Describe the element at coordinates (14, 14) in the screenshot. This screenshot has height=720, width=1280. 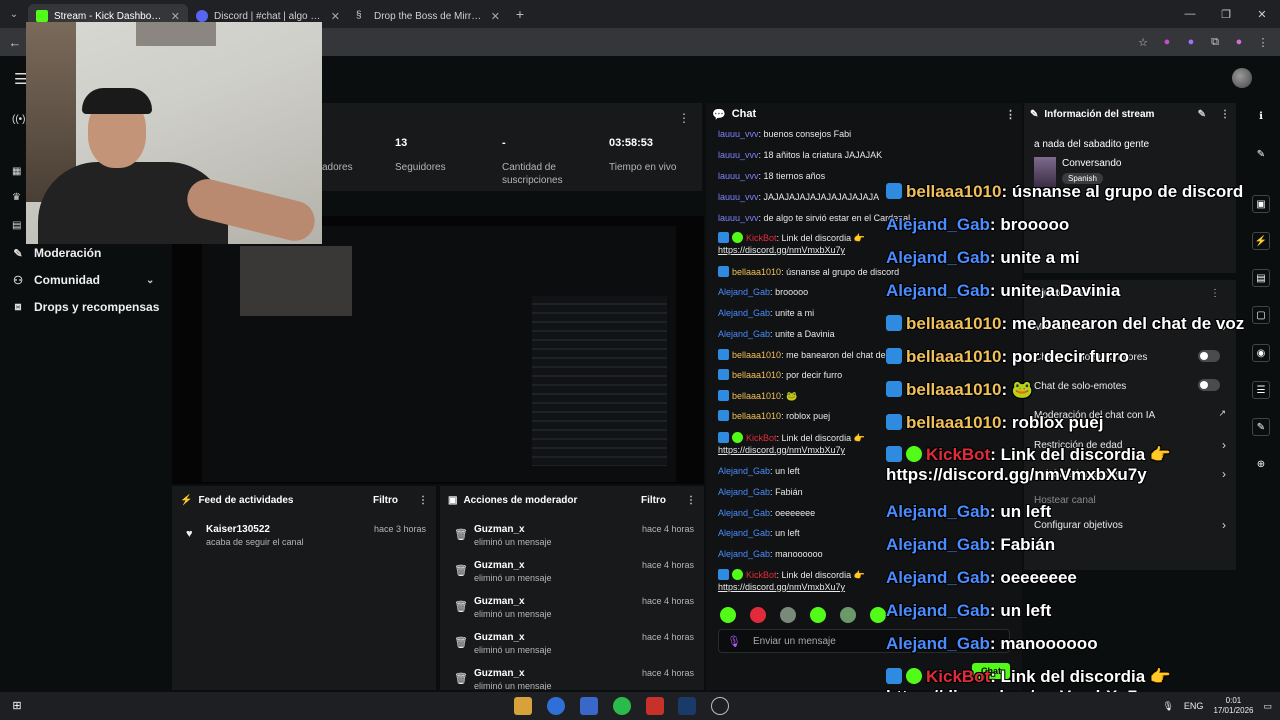
I see `tab-search-button: ⌄` at that location.